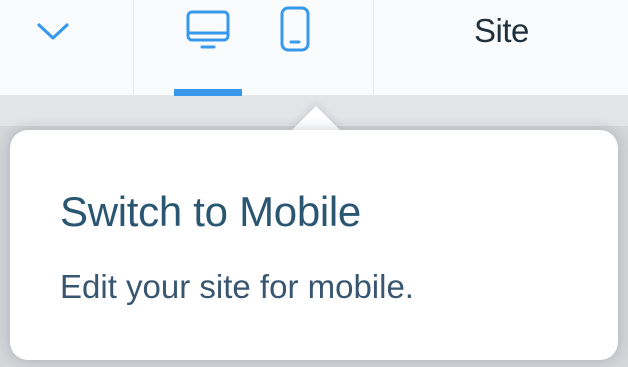  I want to click on mobile-view-button, so click(296, 48).